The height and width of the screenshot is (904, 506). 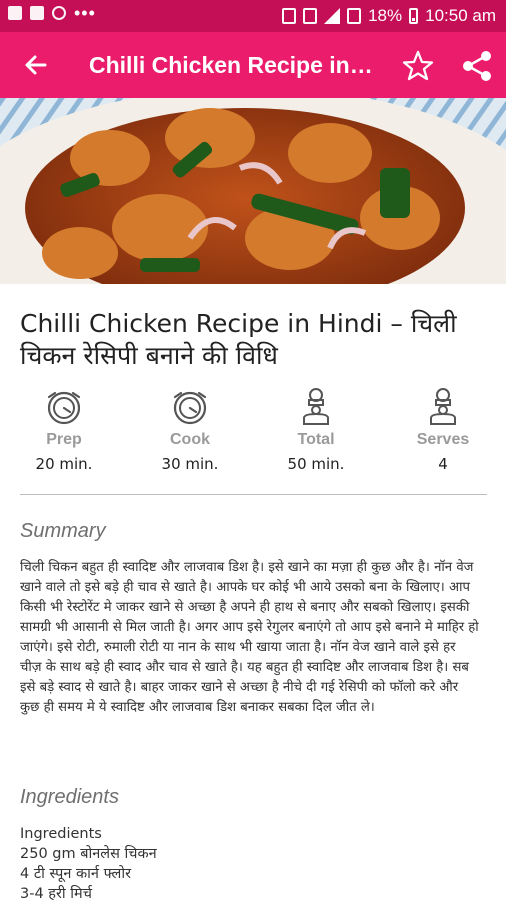 What do you see at coordinates (15, 13) in the screenshot?
I see `image-notification-icon` at bounding box center [15, 13].